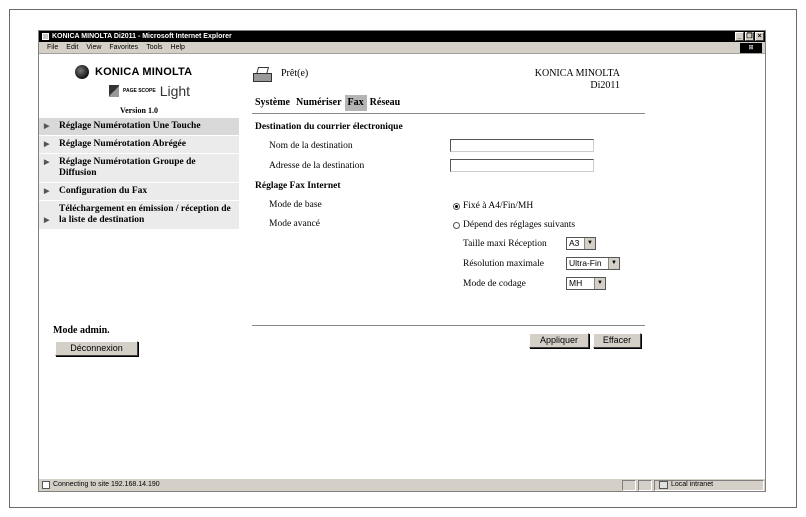 The image size is (806, 517). Describe the element at coordinates (586, 283) in the screenshot. I see `coding-select: MH ▼` at that location.